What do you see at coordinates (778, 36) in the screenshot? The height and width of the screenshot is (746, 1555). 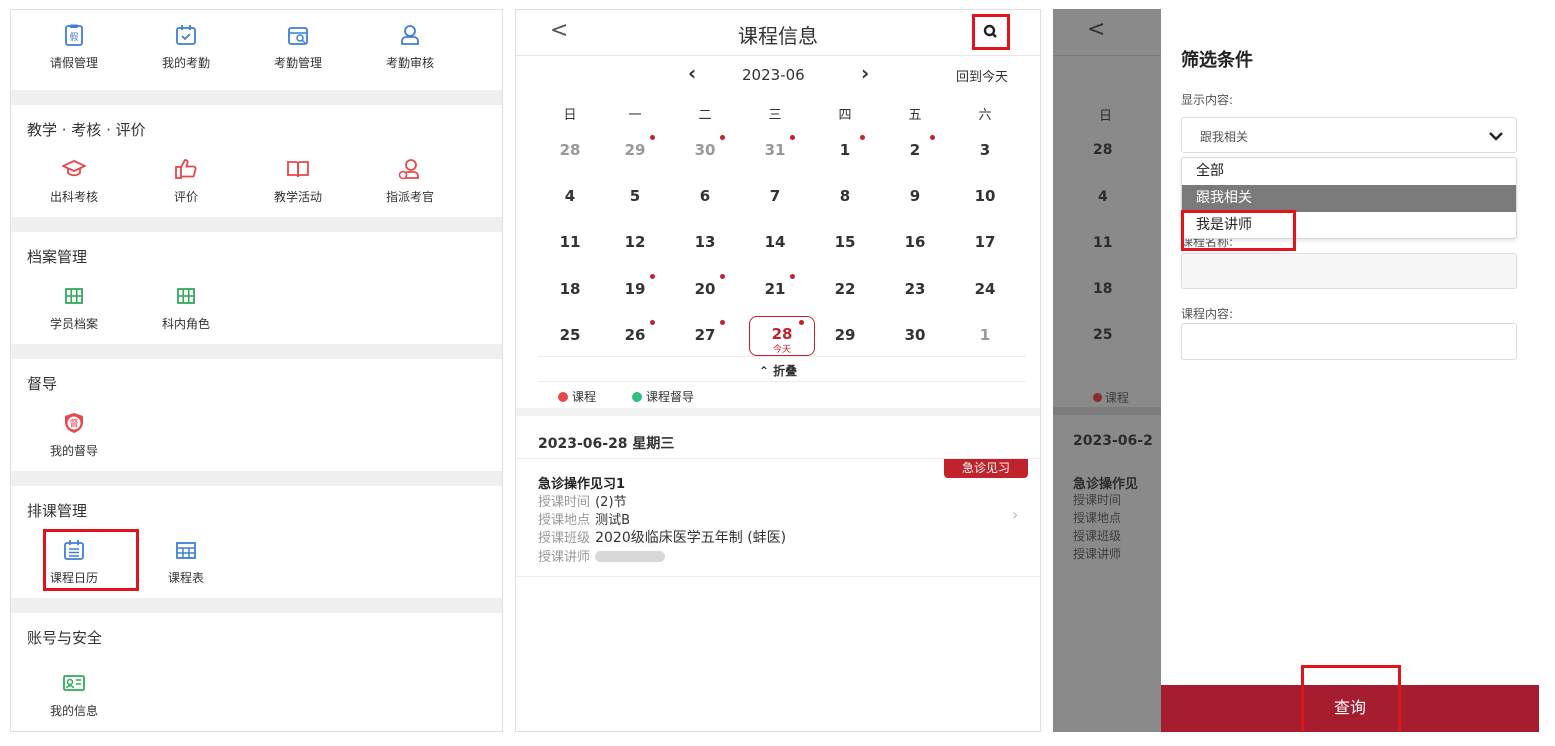 I see `page-title: 课程信息` at bounding box center [778, 36].